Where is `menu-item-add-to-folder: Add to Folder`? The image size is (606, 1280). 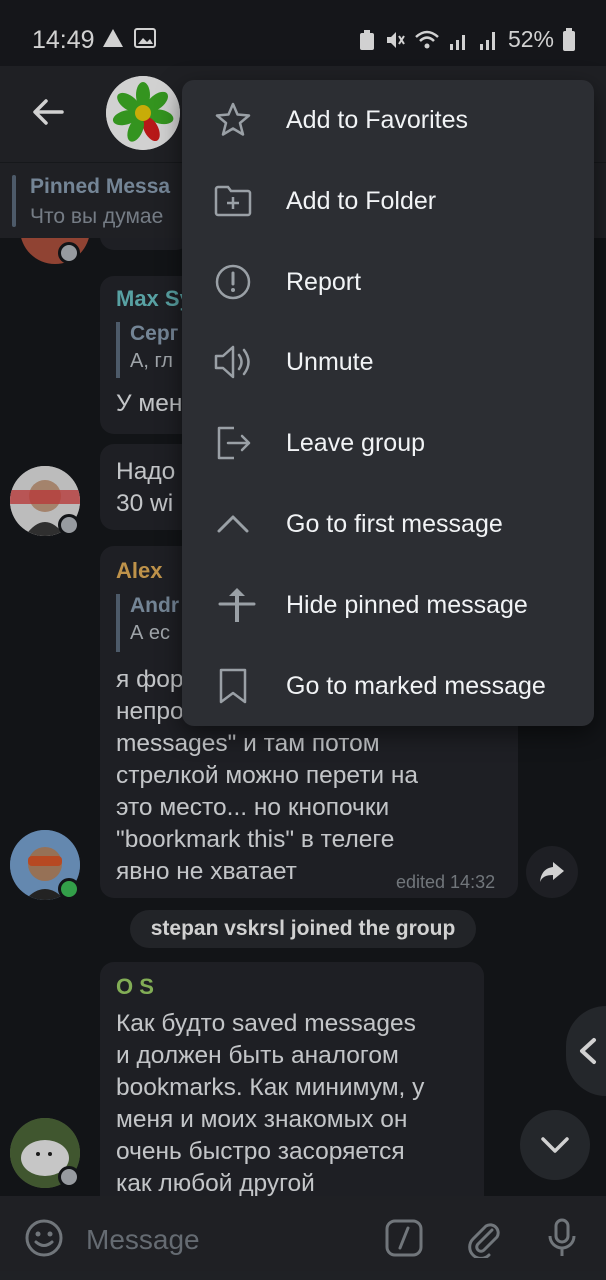 menu-item-add-to-folder: Add to Folder is located at coordinates (388, 201).